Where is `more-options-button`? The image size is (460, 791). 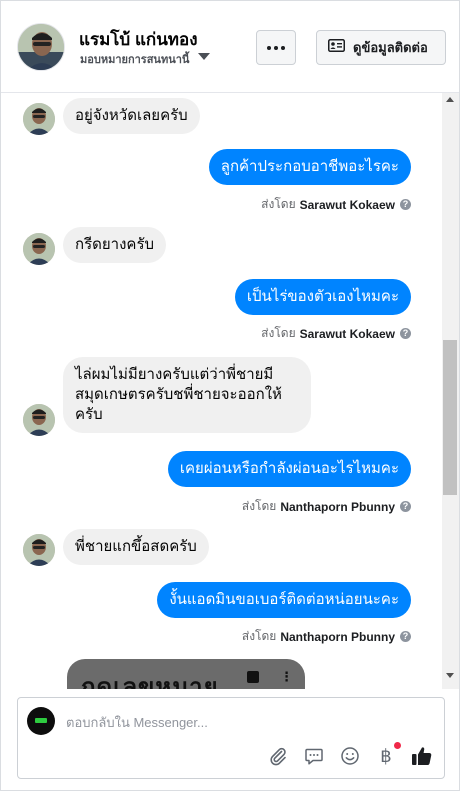 more-options-button is located at coordinates (276, 47).